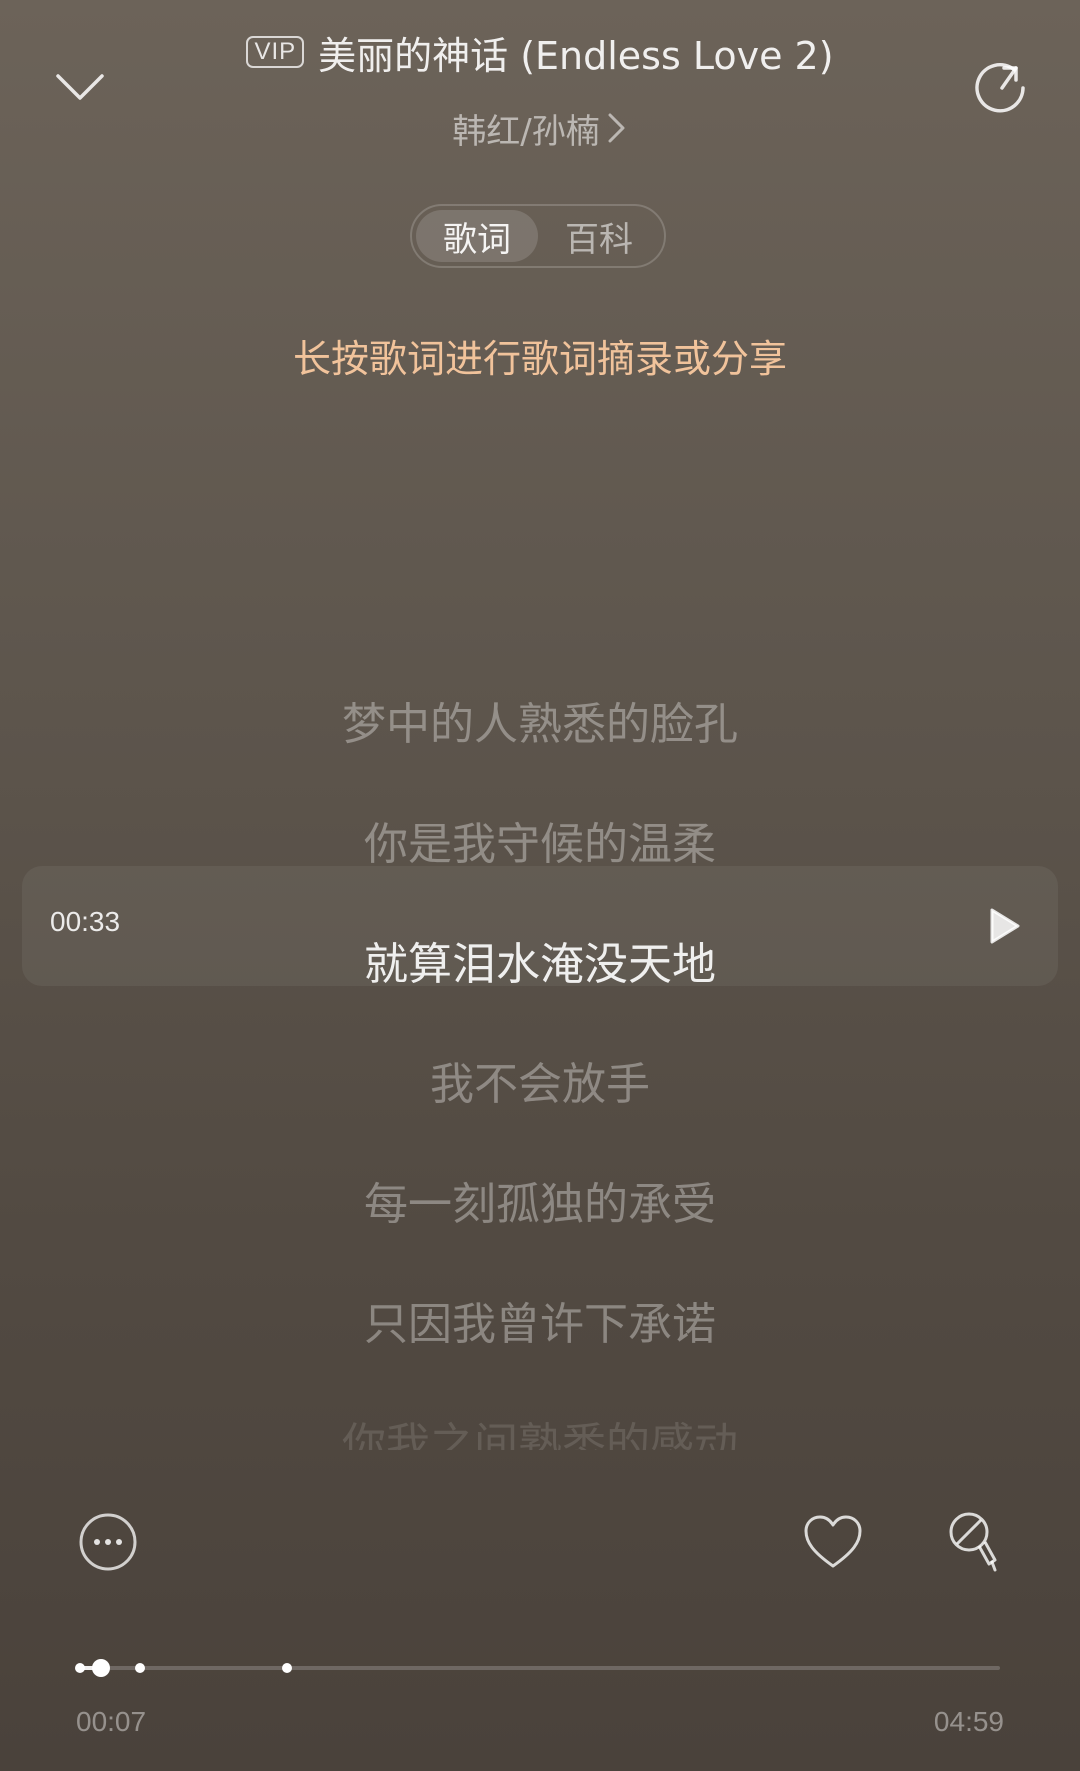 Image resolution: width=1080 pixels, height=1771 pixels. What do you see at coordinates (540, 1320) in the screenshot?
I see `lyric-line: 只因我曾许下承诺` at bounding box center [540, 1320].